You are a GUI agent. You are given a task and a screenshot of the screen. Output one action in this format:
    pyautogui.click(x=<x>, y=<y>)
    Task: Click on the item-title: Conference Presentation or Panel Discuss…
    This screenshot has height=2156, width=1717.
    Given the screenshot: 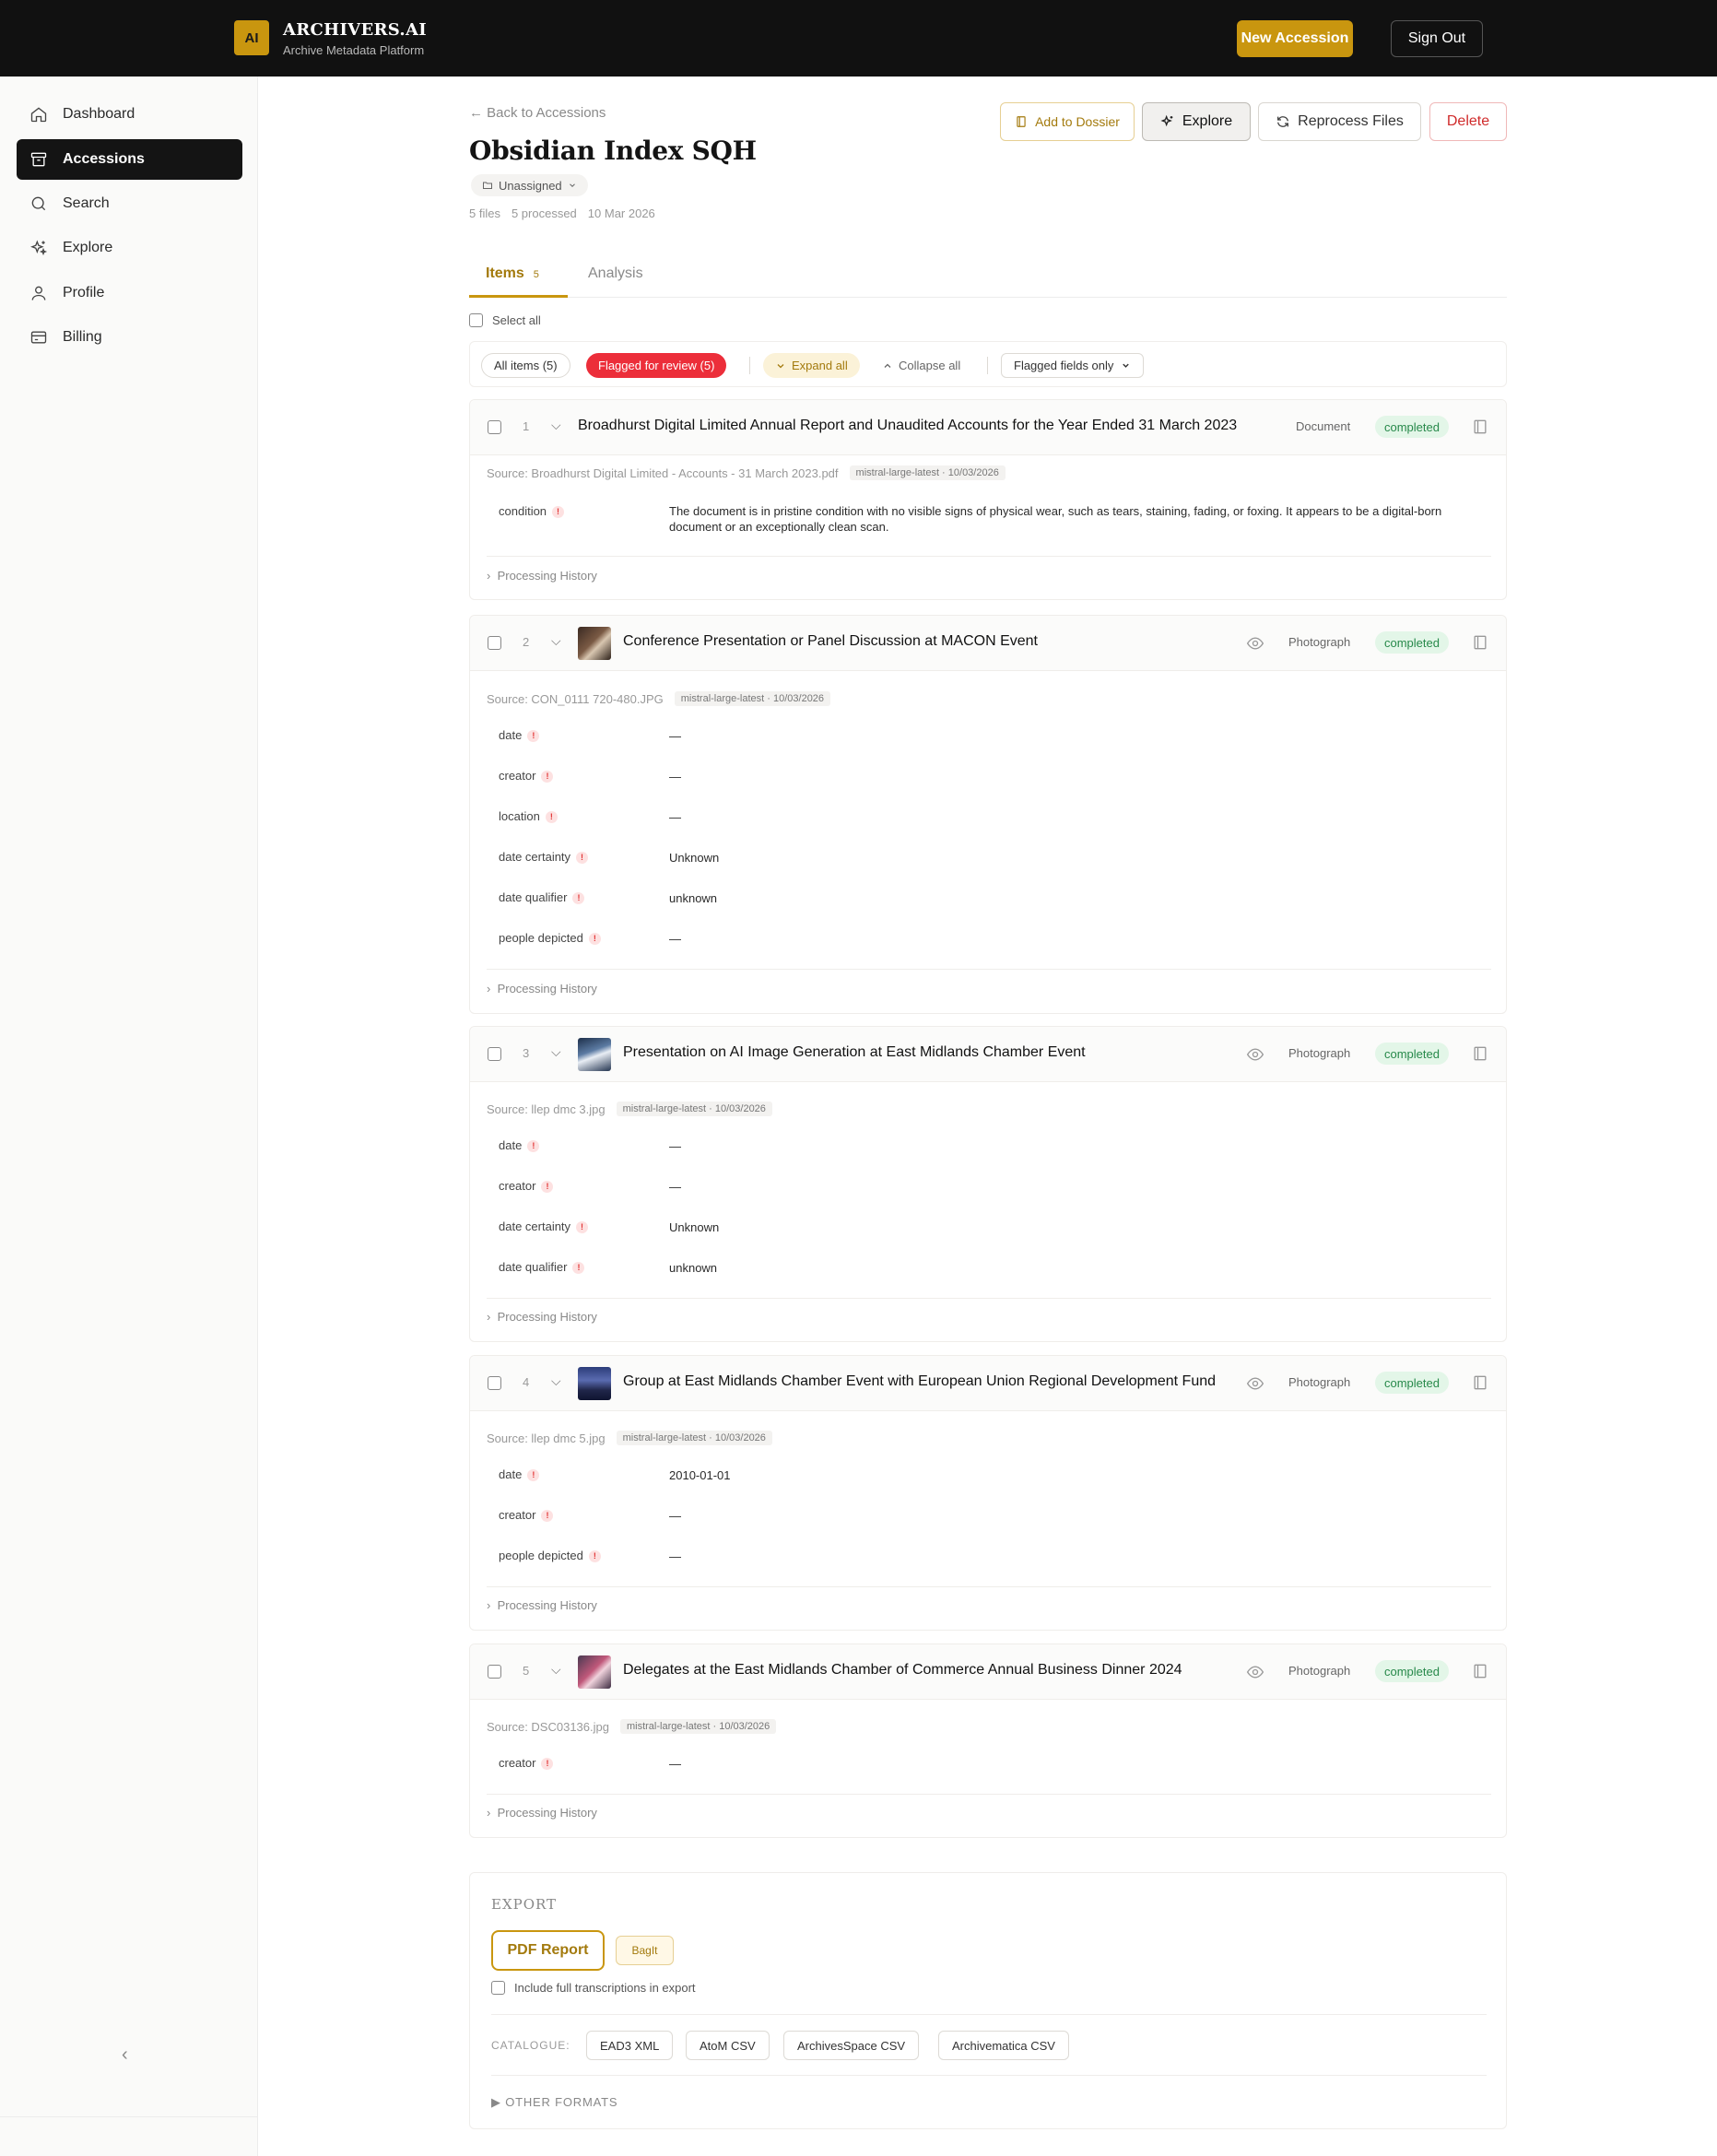 What is the action you would take?
    pyautogui.click(x=830, y=641)
    